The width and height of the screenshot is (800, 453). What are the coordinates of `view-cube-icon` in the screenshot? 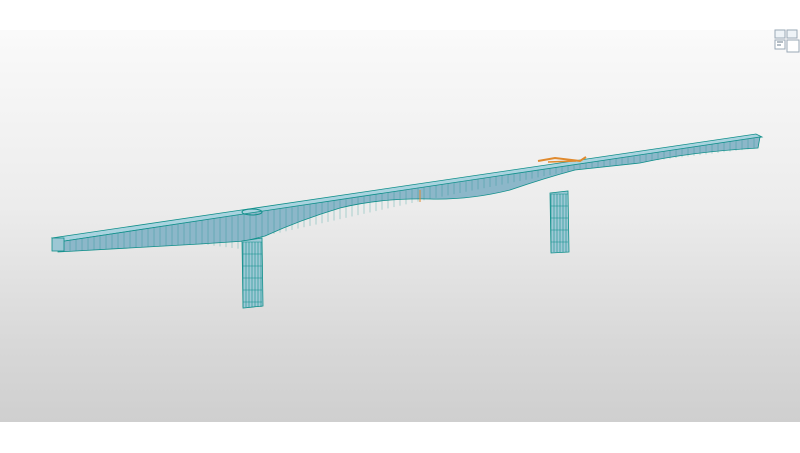 It's located at (786, 41).